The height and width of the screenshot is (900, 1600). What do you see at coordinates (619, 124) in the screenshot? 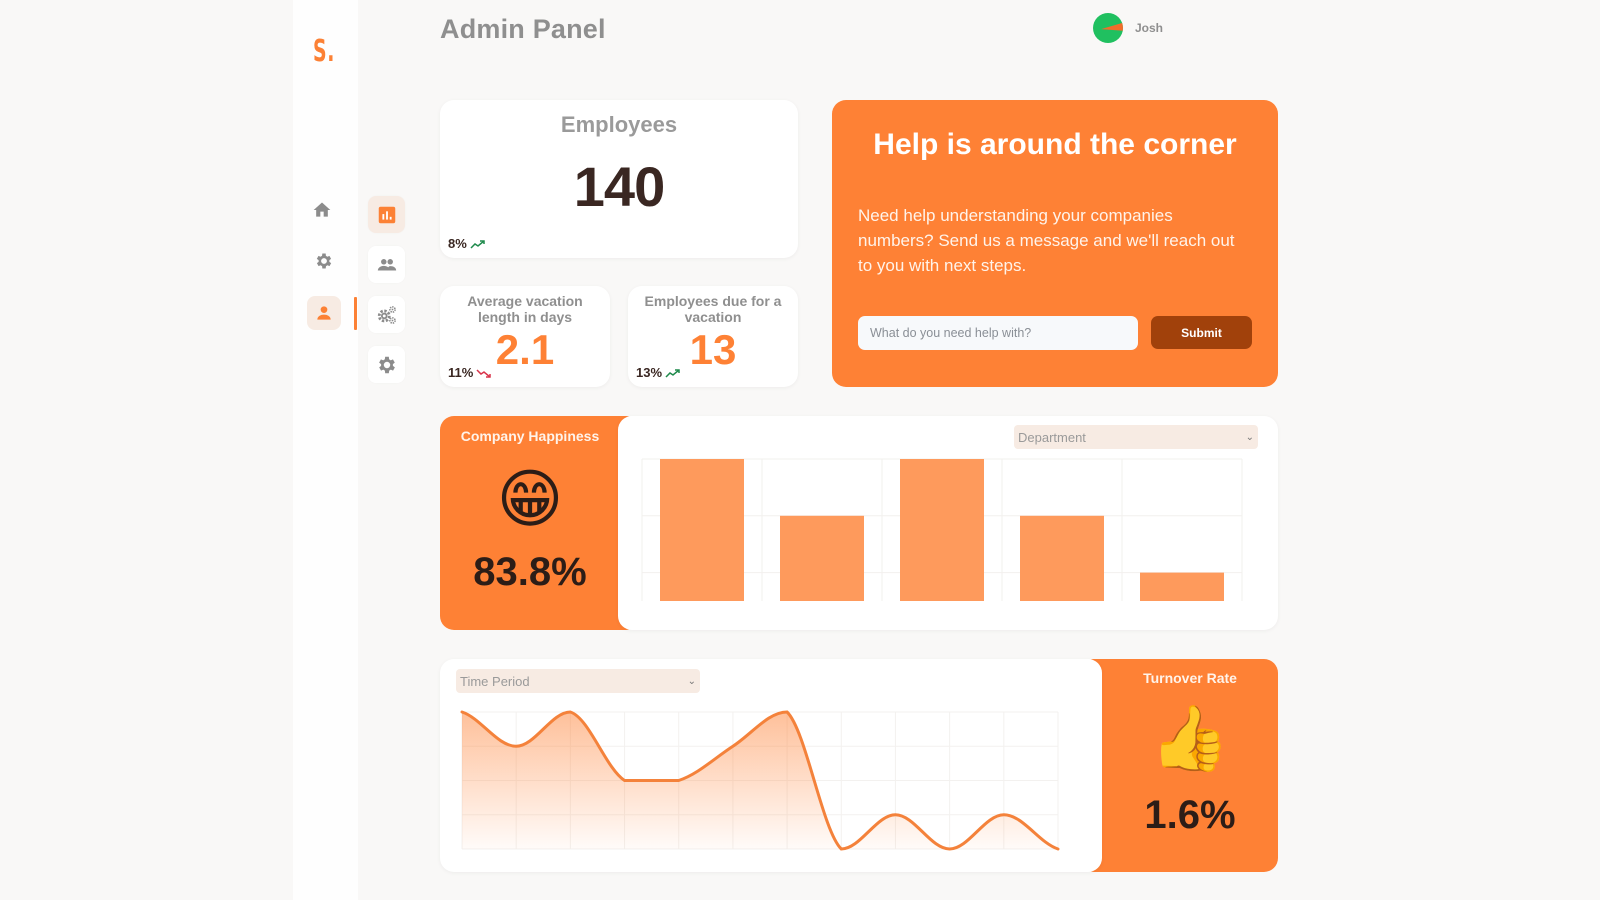
I see `employees-title: Employees` at bounding box center [619, 124].